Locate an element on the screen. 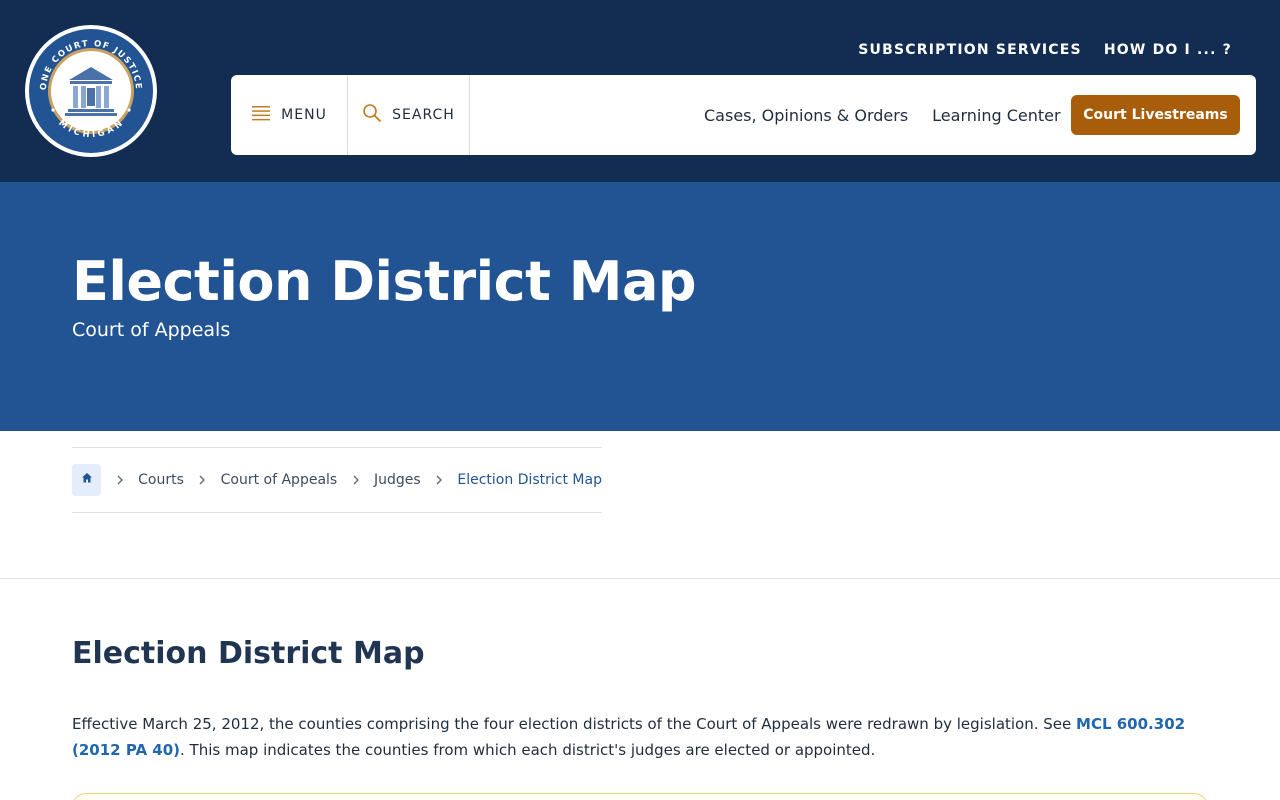  search-button: SEARCH is located at coordinates (409, 115).